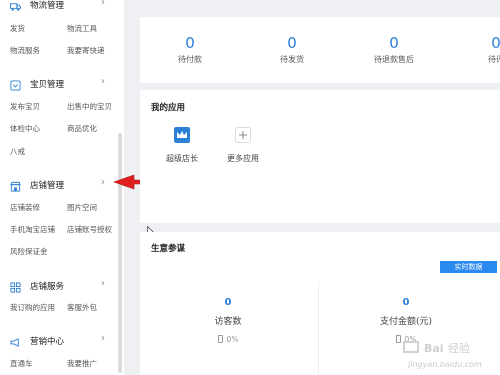 The image size is (500, 375). I want to click on metric-percent: 0%, so click(232, 339).